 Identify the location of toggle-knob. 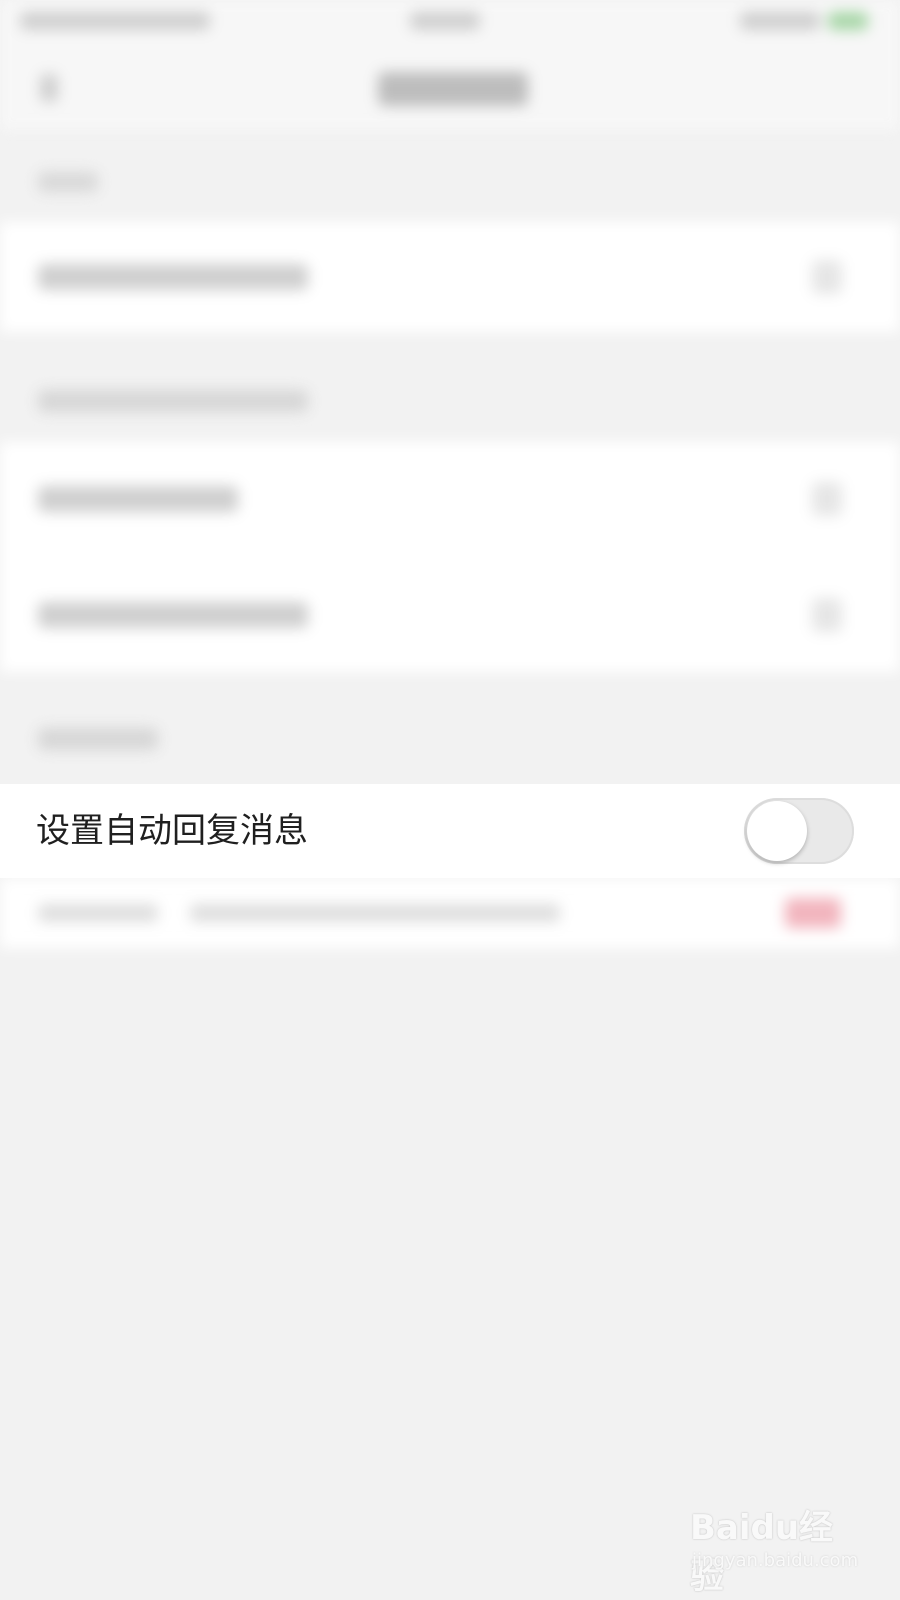
(777, 831).